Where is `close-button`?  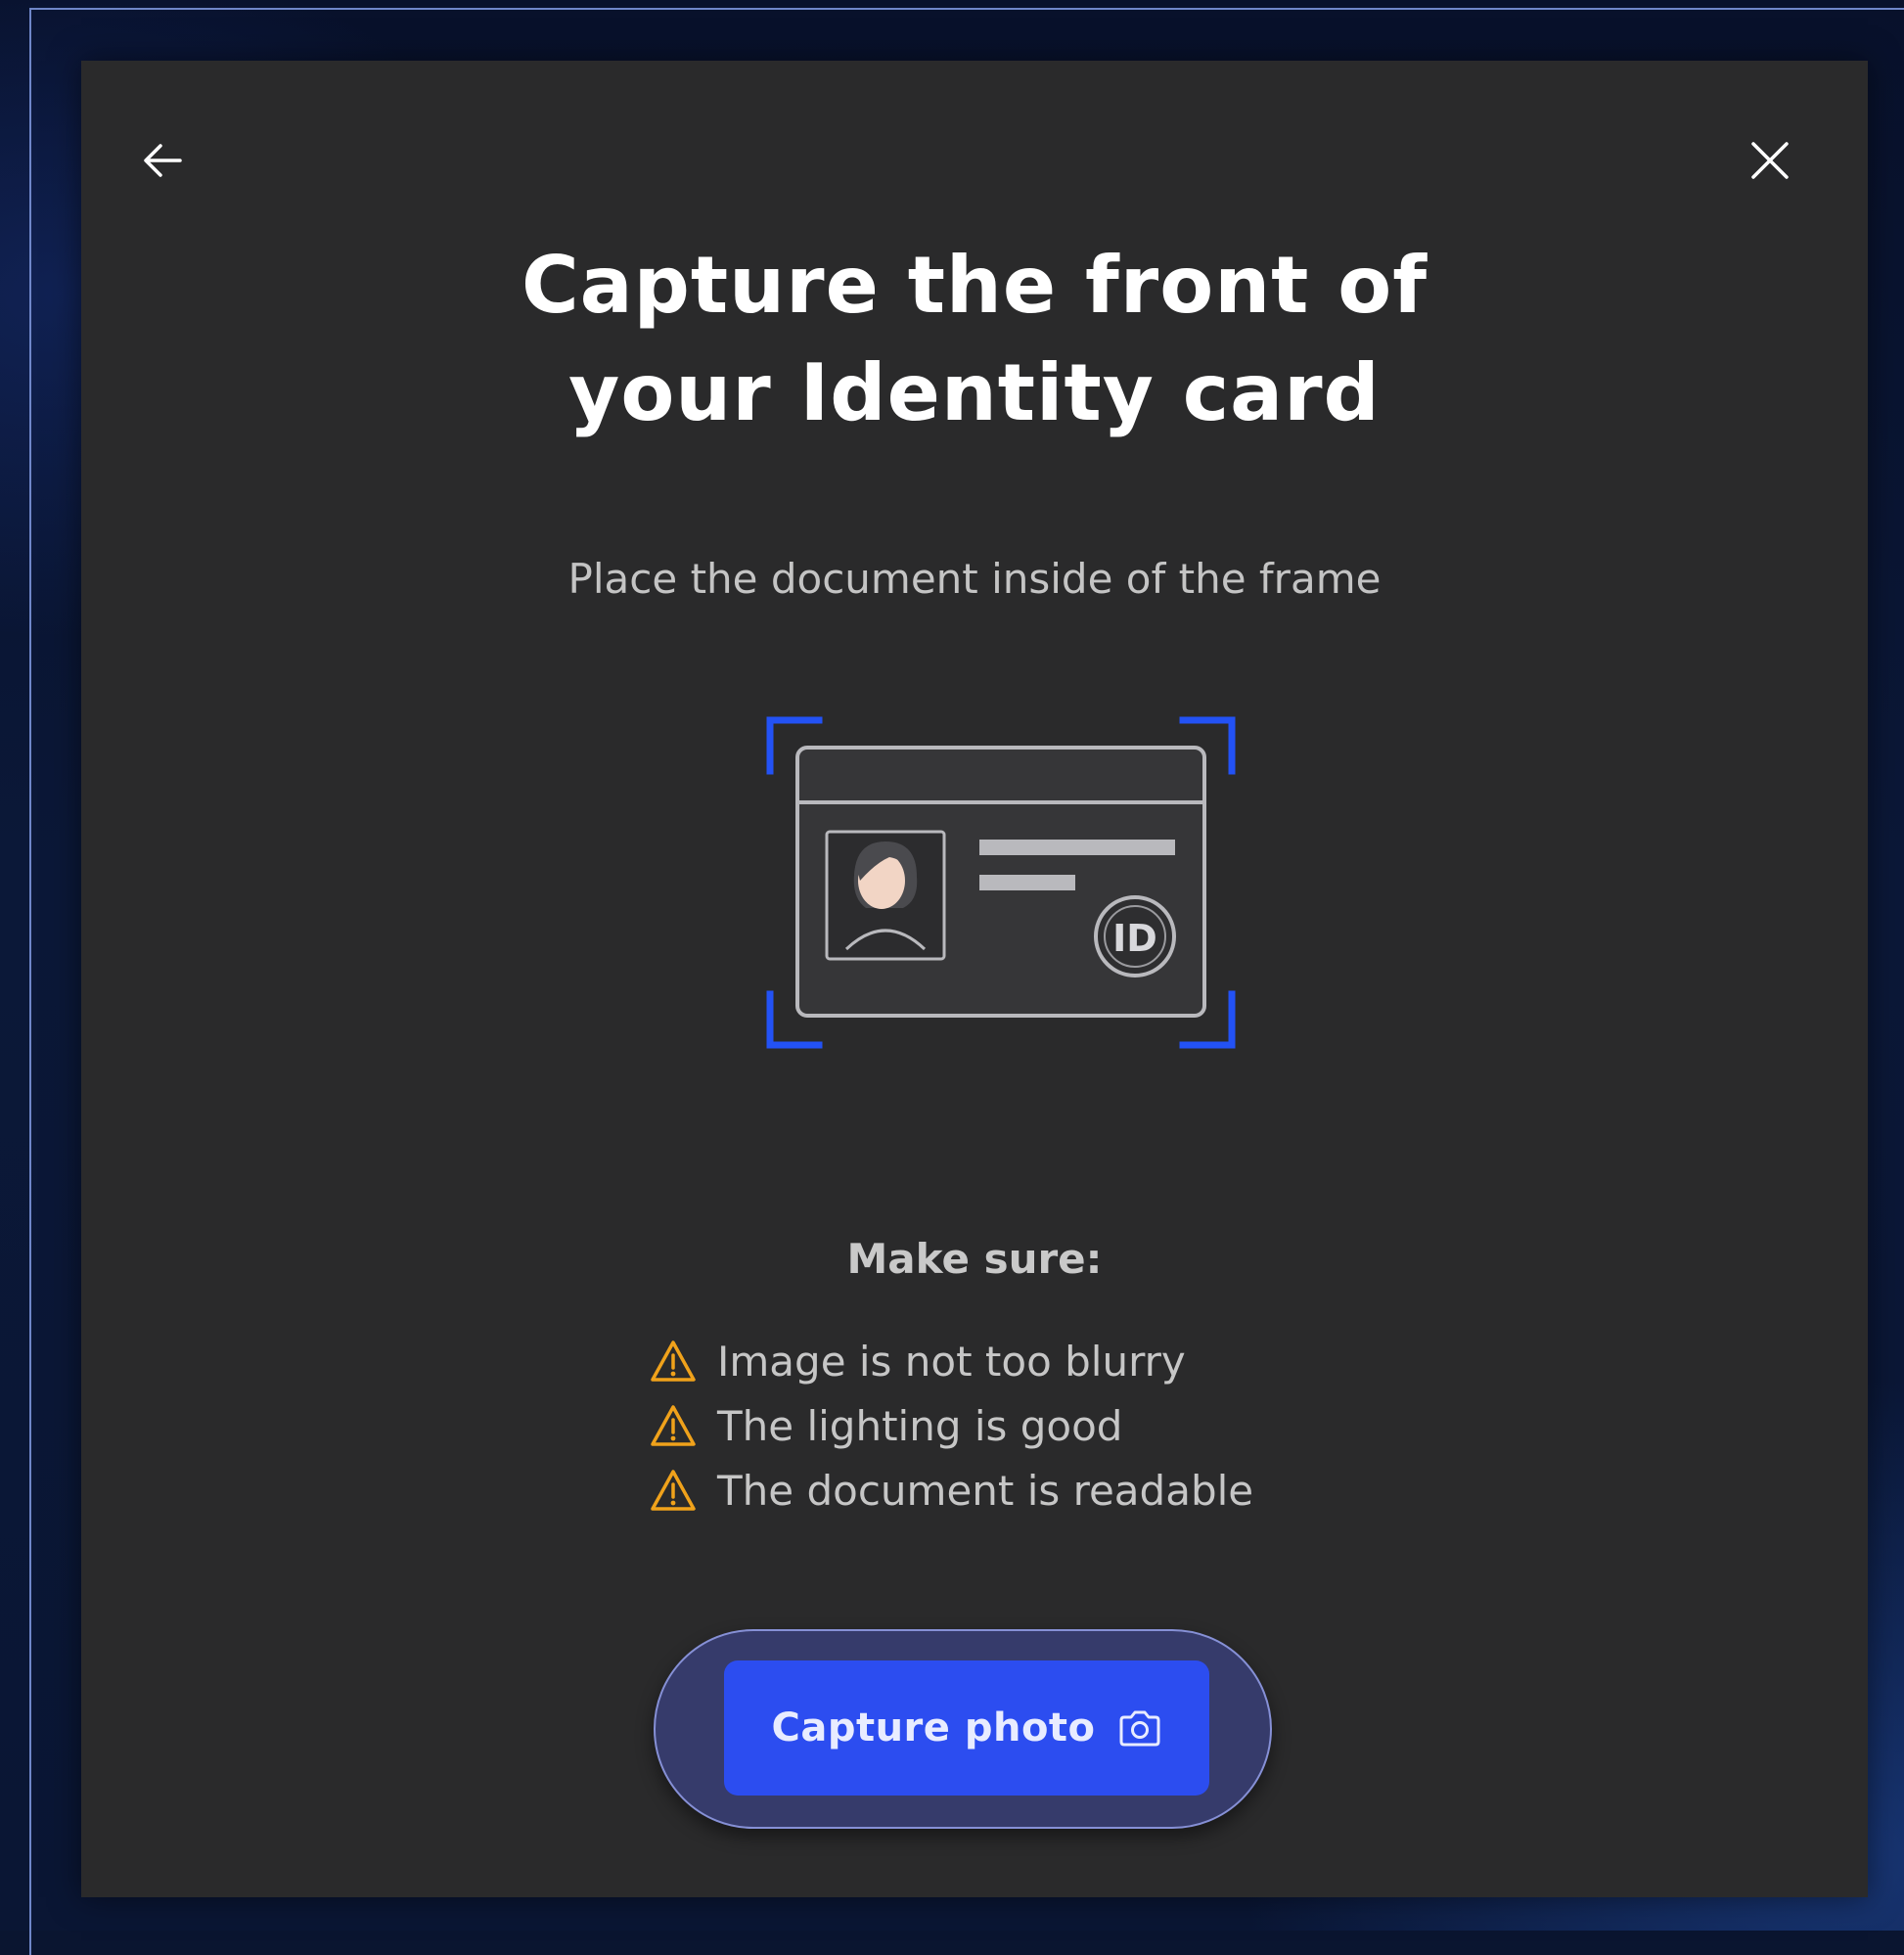 close-button is located at coordinates (1770, 160).